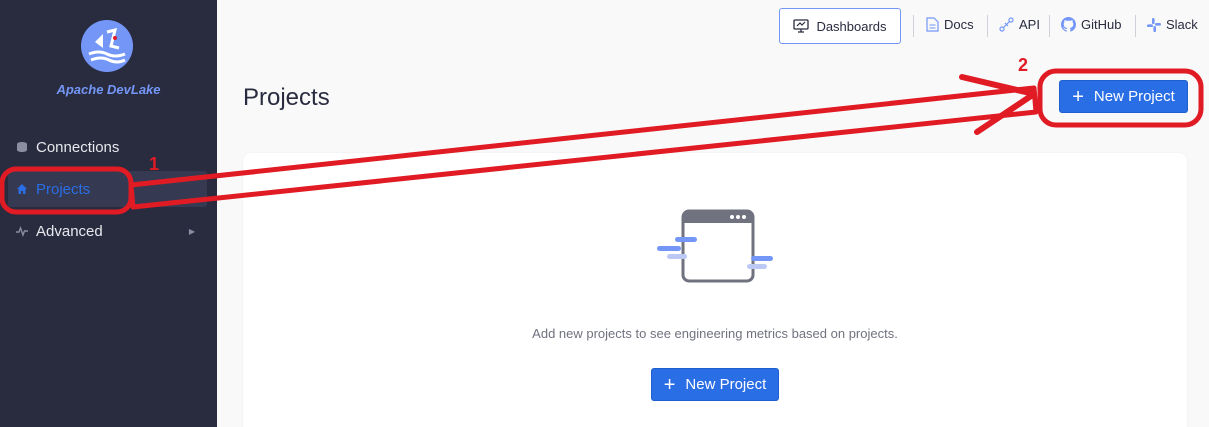 This screenshot has width=1209, height=427. I want to click on sidebar-item-label: Projects, so click(63, 189).